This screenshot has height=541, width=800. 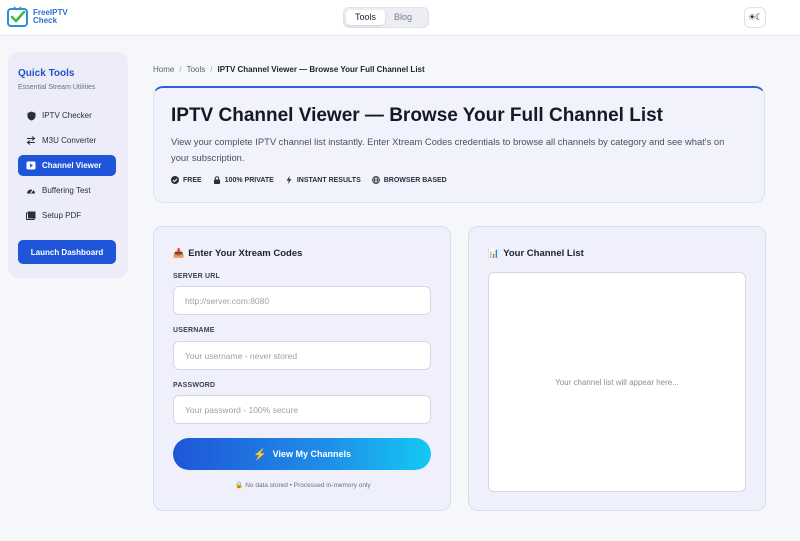 What do you see at coordinates (62, 215) in the screenshot?
I see `sidebar-item-label: Setup PDF` at bounding box center [62, 215].